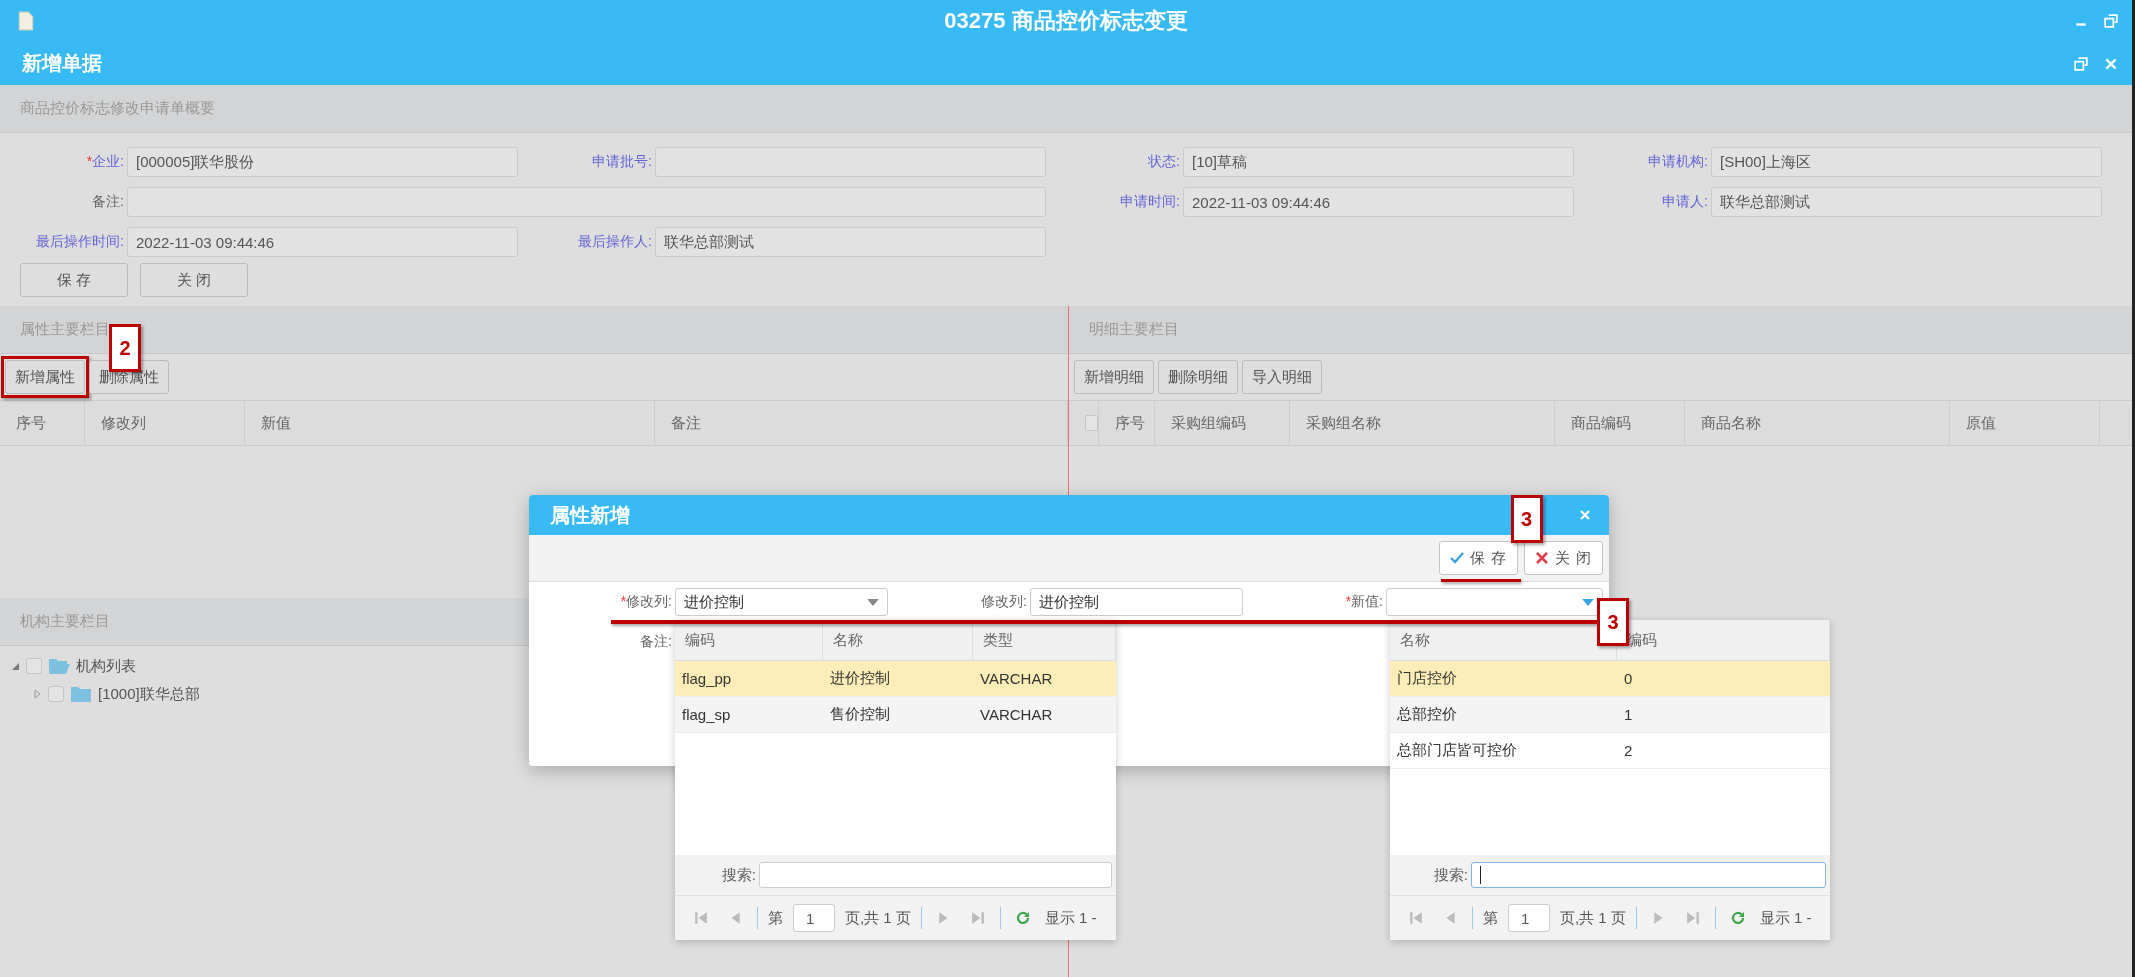  What do you see at coordinates (998, 640) in the screenshot?
I see `column-header: 类型` at bounding box center [998, 640].